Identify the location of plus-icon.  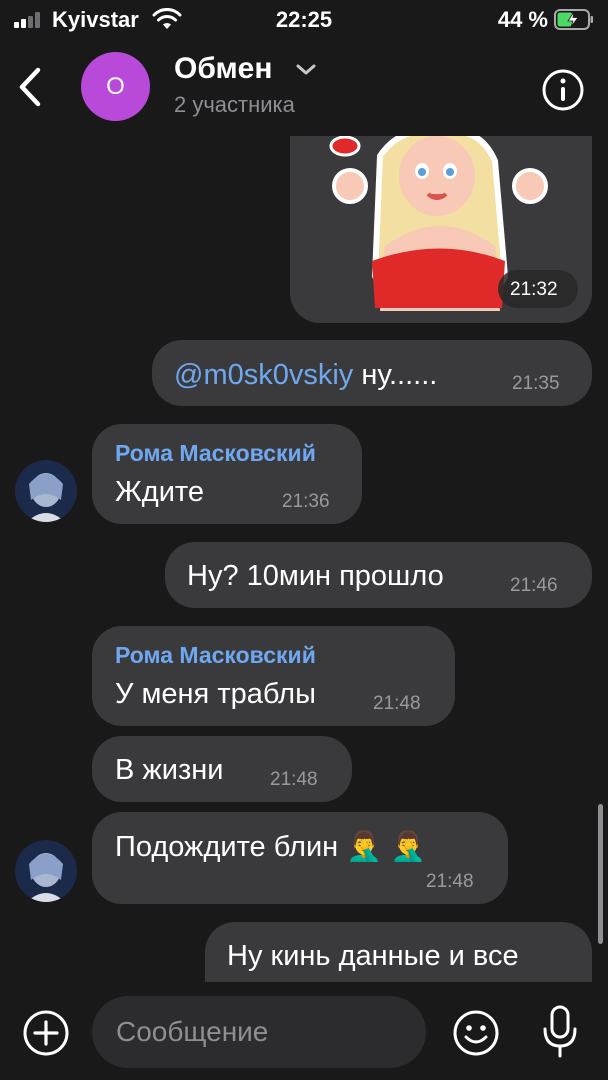
(46, 1033).